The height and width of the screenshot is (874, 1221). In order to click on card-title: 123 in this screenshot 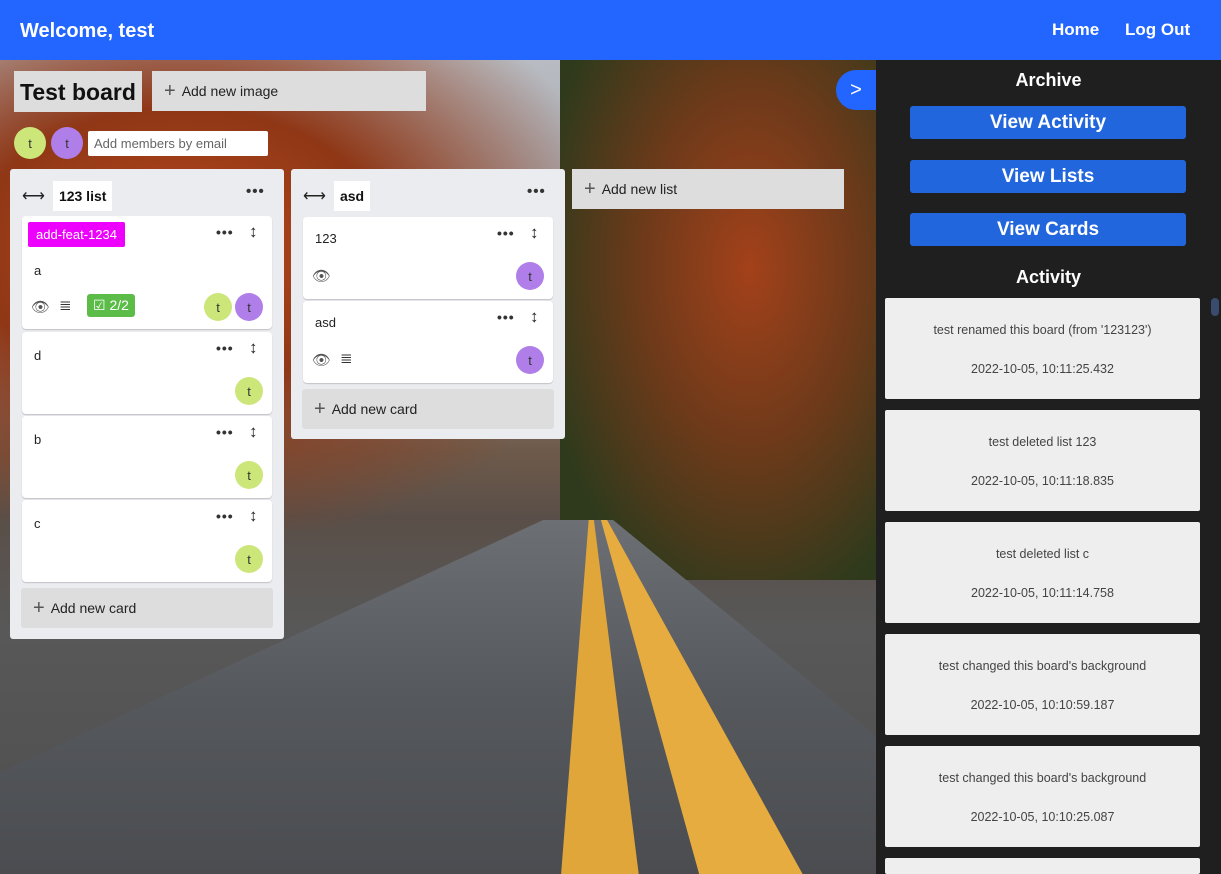, I will do `click(326, 238)`.